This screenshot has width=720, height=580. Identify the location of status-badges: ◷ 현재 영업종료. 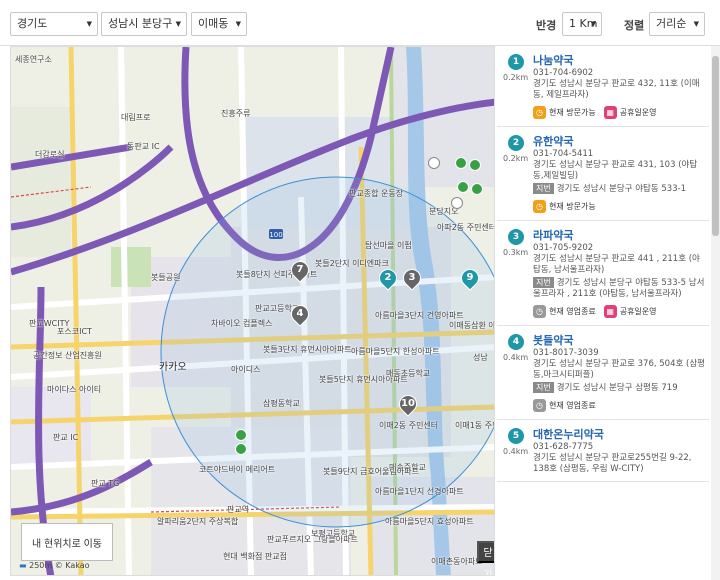
(619, 406).